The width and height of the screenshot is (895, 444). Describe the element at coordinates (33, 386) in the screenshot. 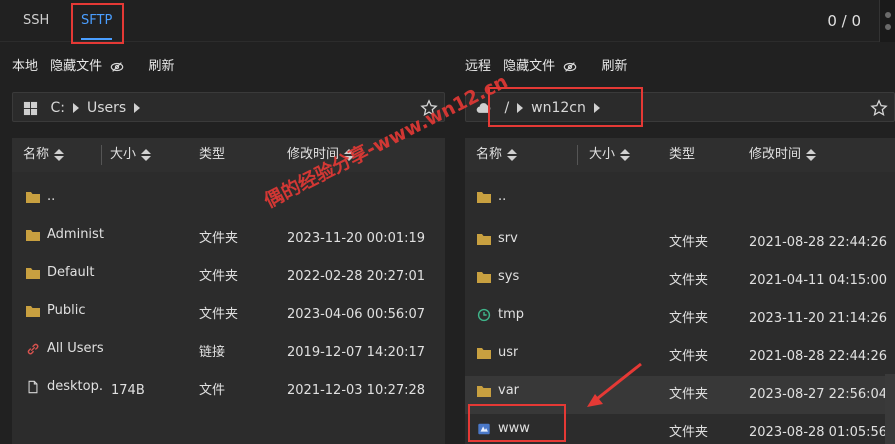

I see `file-icon` at that location.